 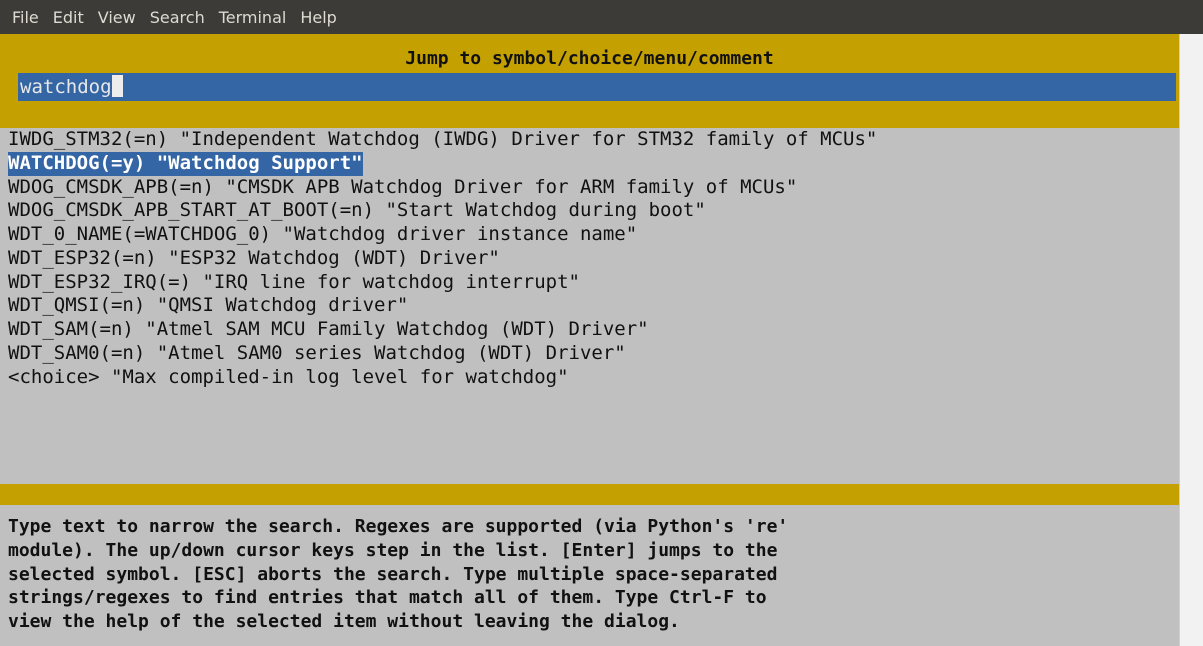 I want to click on menu-bar: File Edit View Search Terminal Help, so click(x=601, y=17).